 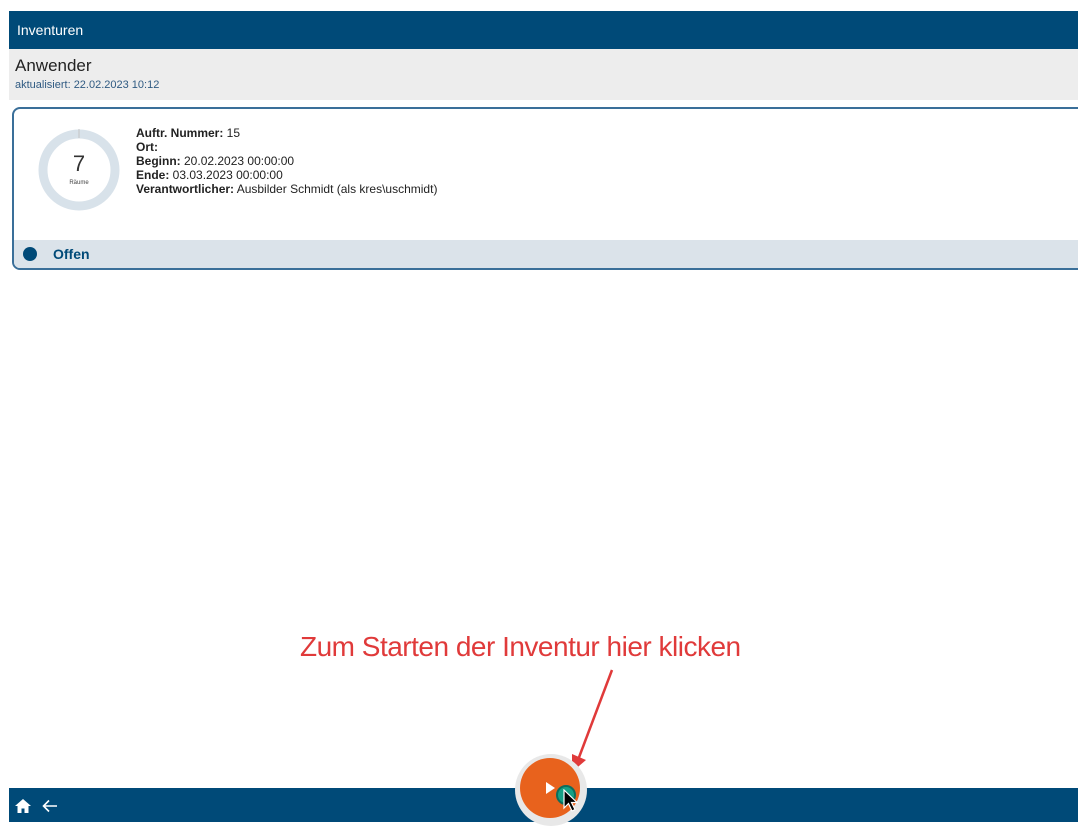 I want to click on order-number-label: Auftr. Nummer:, so click(x=180, y=133).